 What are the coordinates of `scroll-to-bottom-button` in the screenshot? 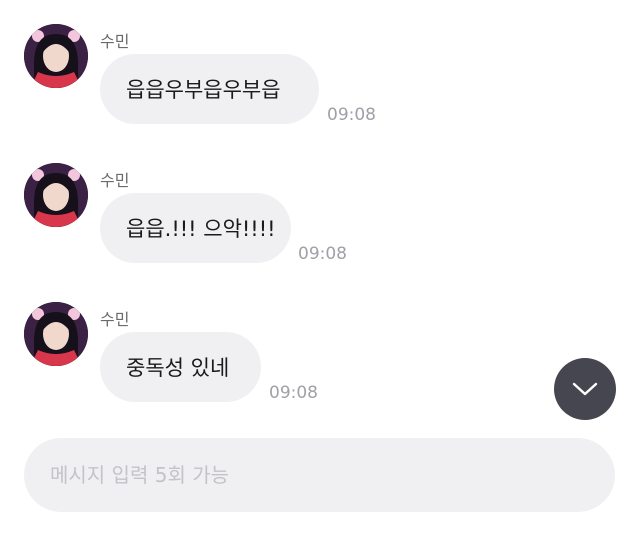 It's located at (585, 389).